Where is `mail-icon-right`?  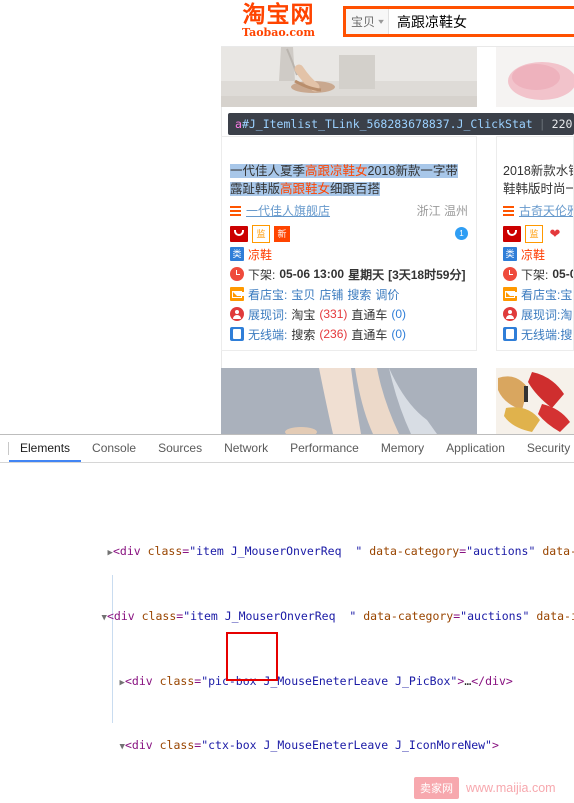 mail-icon-right is located at coordinates (512, 294).